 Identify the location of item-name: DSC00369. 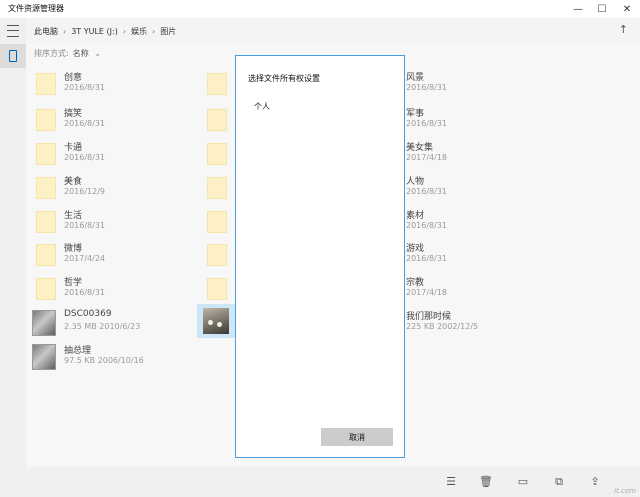
(88, 314).